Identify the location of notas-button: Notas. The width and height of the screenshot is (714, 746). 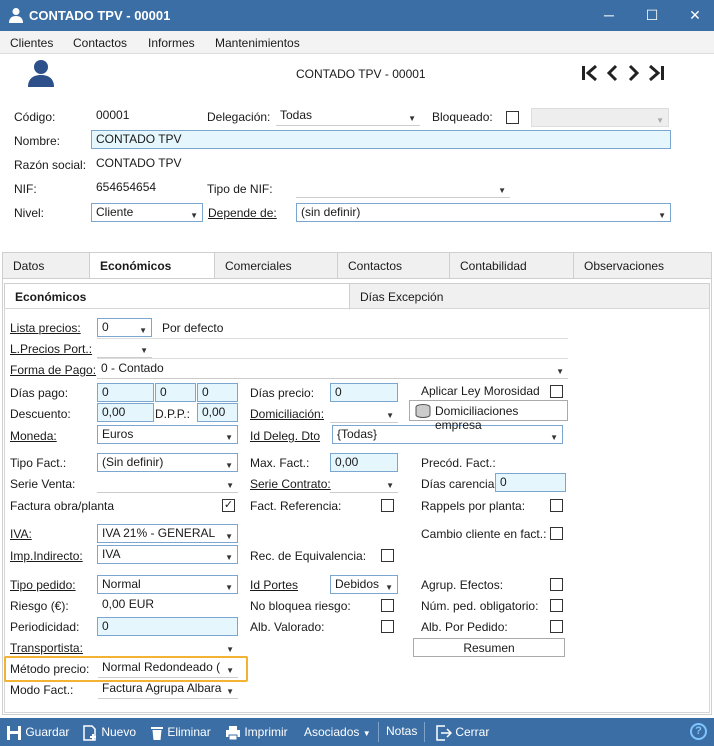
(401, 731).